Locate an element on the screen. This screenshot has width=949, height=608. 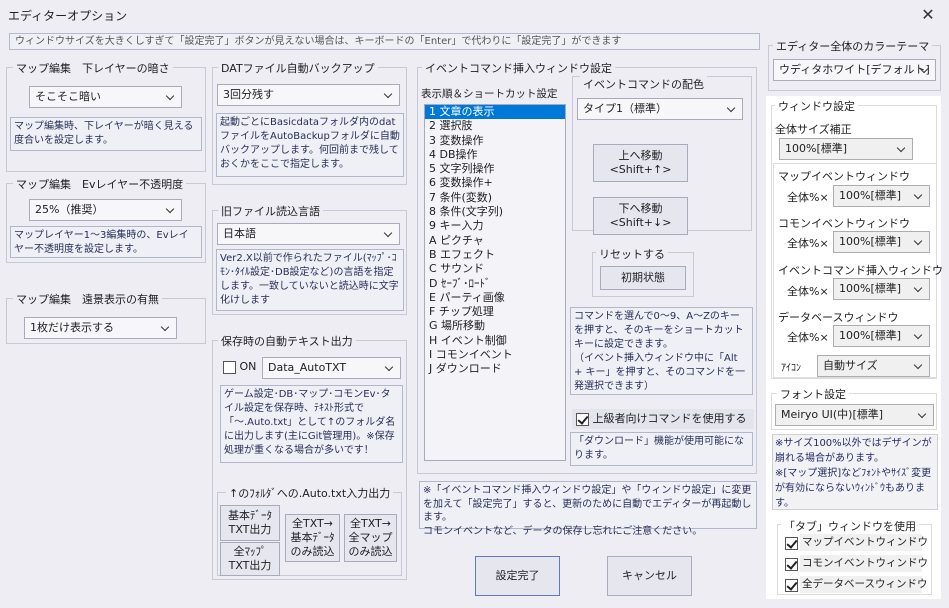
tab-database-checkbox is located at coordinates (791, 585).